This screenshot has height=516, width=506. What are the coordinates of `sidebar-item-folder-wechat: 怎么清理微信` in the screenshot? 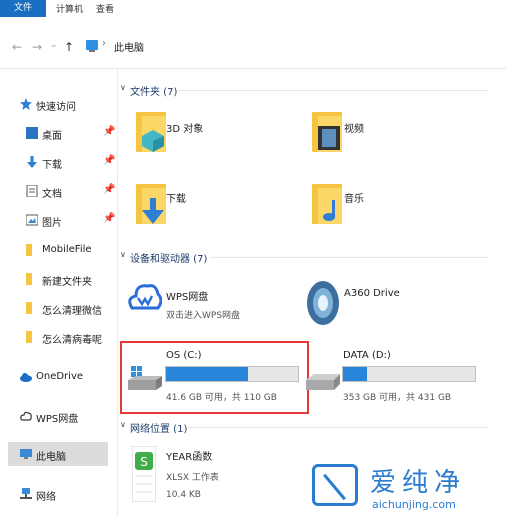 It's located at (59, 308).